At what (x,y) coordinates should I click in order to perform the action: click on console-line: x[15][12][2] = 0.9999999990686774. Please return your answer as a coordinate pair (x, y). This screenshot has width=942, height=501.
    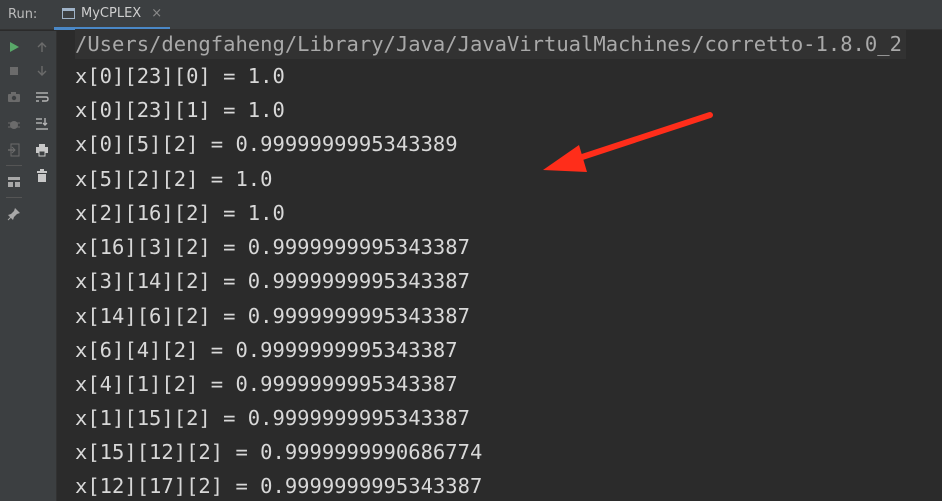
    Looking at the image, I should click on (279, 452).